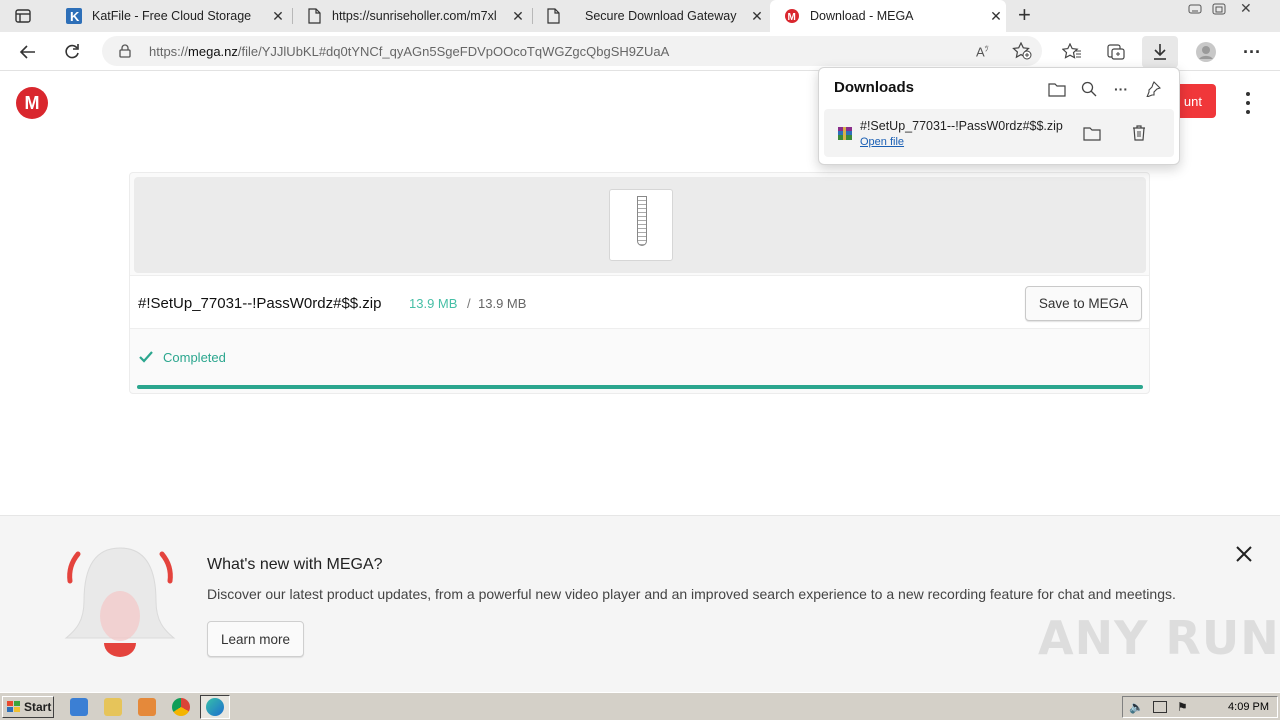 Image resolution: width=1280 pixels, height=720 pixels. Describe the element at coordinates (1206, 52) in the screenshot. I see `profile-avatar` at that location.